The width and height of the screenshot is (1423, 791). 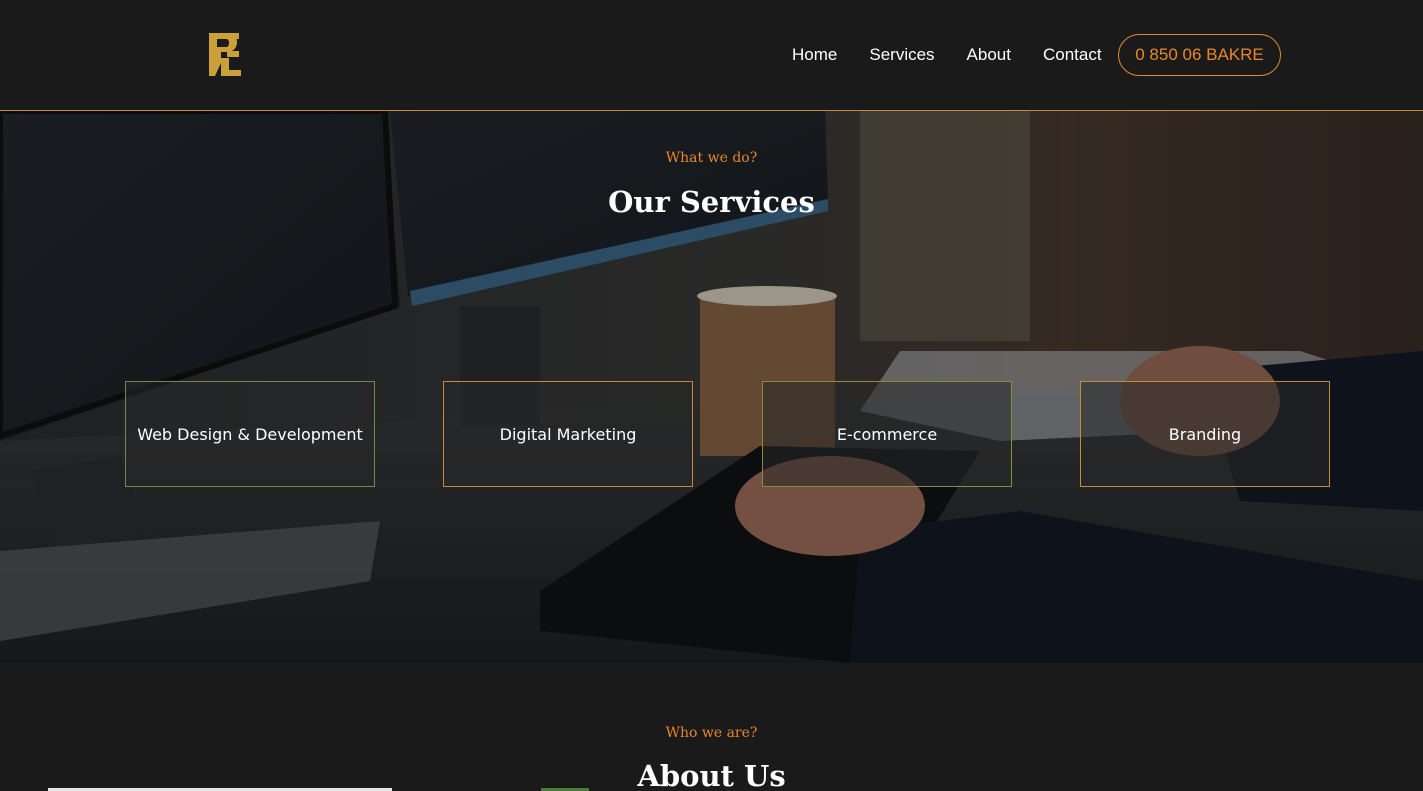 I want to click on re-monogram-logo, so click(x=224, y=54).